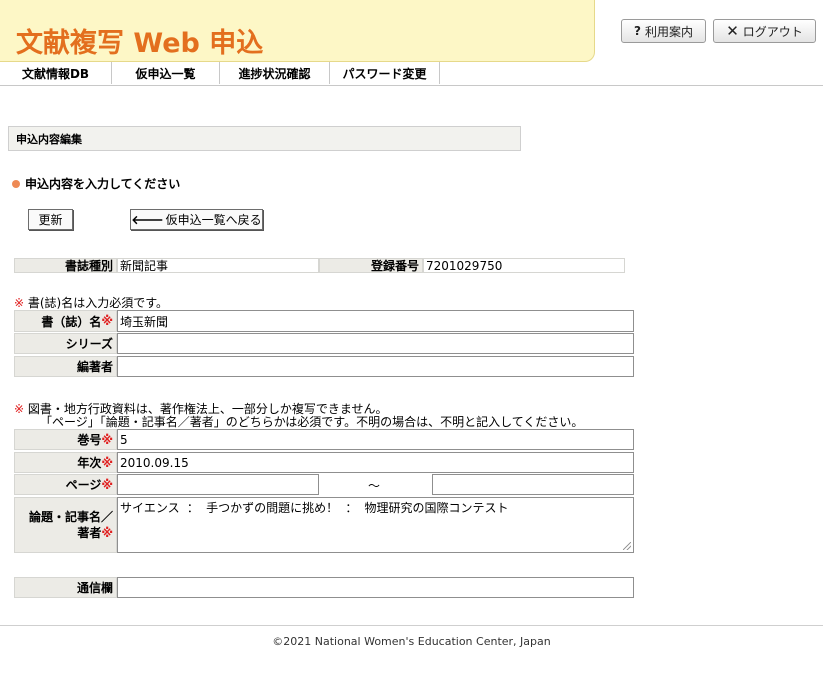  I want to click on article-textarea: サイエンス ： 手つかずの問題に挑め！ ： 物理研究の国際コンテスト, so click(375, 525).